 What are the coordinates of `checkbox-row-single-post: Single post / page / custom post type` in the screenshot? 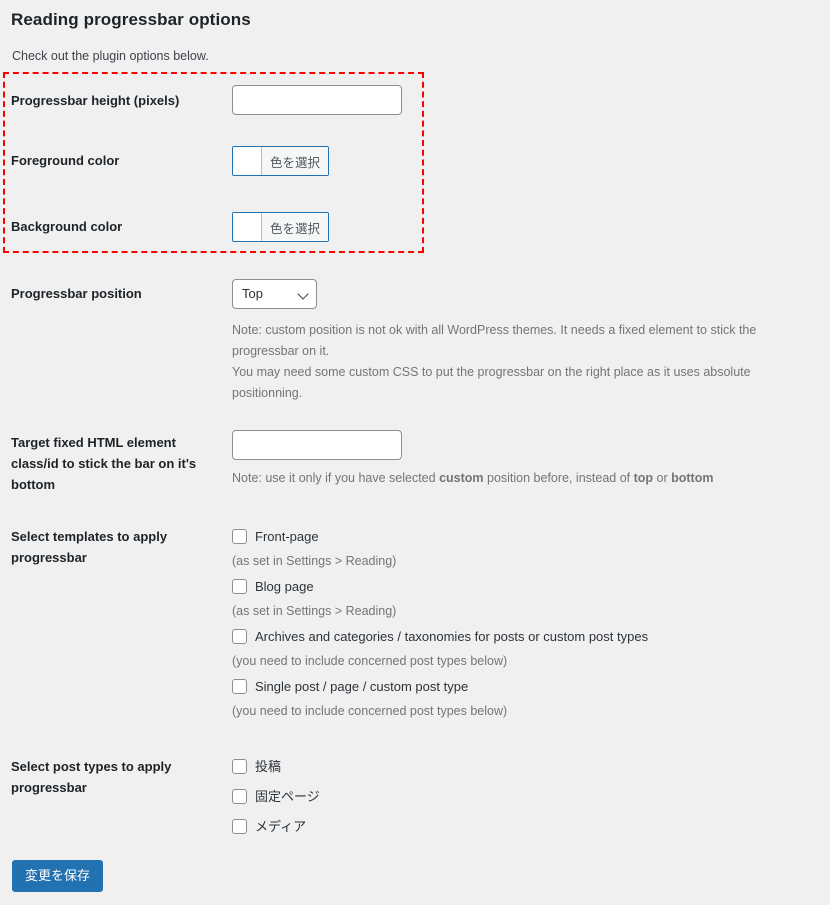 It's located at (440, 686).